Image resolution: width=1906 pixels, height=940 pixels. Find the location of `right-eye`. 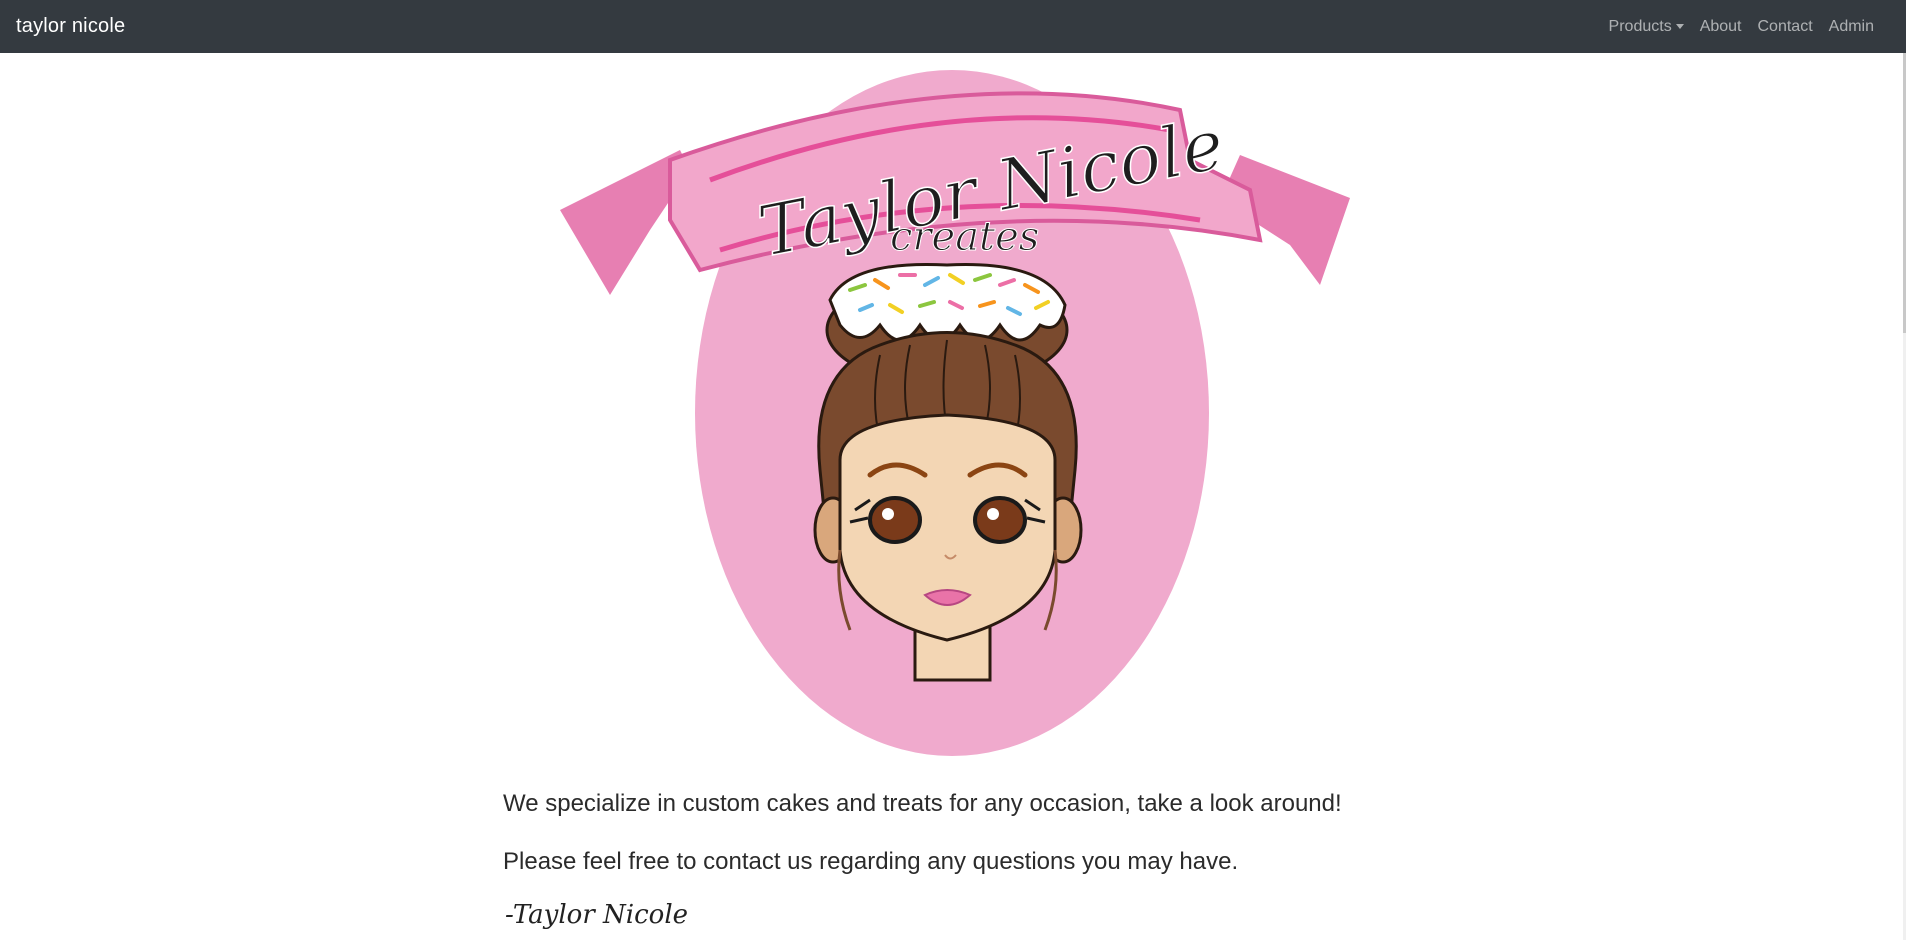

right-eye is located at coordinates (1000, 520).